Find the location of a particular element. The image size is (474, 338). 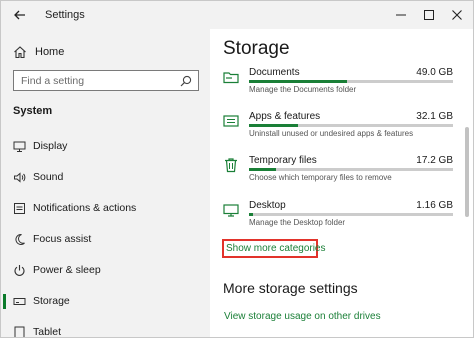

maximize-icon is located at coordinates (429, 15).